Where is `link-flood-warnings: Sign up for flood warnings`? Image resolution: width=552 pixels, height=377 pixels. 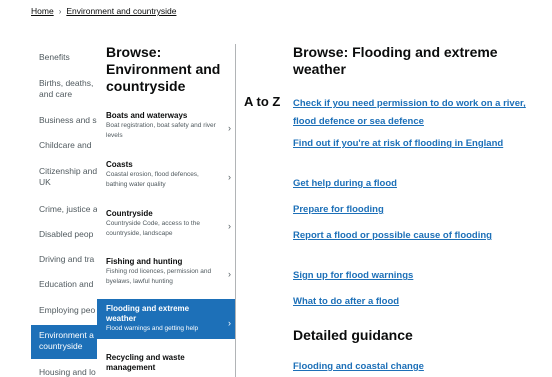 link-flood-warnings: Sign up for flood warnings is located at coordinates (353, 275).